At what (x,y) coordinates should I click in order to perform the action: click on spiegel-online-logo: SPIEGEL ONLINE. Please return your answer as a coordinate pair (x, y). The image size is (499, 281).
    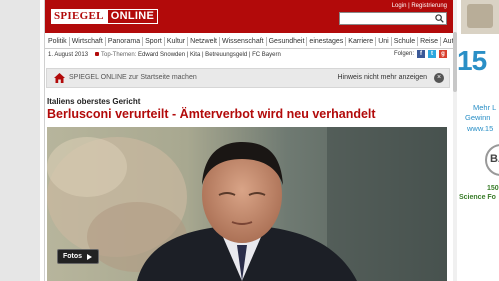
    Looking at the image, I should click on (105, 16).